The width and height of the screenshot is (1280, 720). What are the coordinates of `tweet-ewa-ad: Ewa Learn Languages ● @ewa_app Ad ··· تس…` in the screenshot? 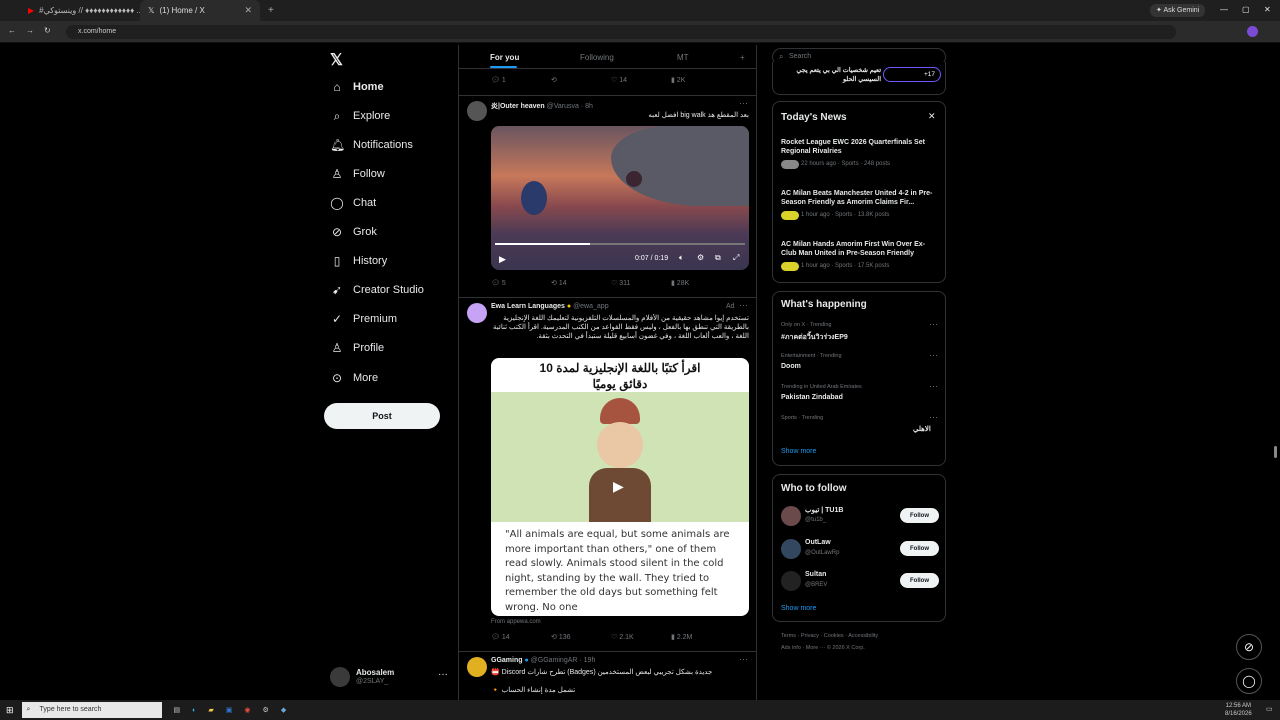 It's located at (607, 474).